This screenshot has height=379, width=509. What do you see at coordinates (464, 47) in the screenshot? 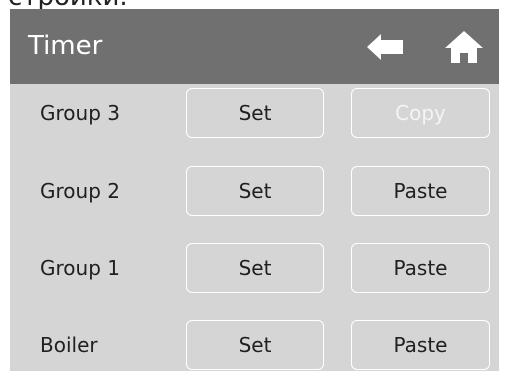
I see `home-icon` at bounding box center [464, 47].